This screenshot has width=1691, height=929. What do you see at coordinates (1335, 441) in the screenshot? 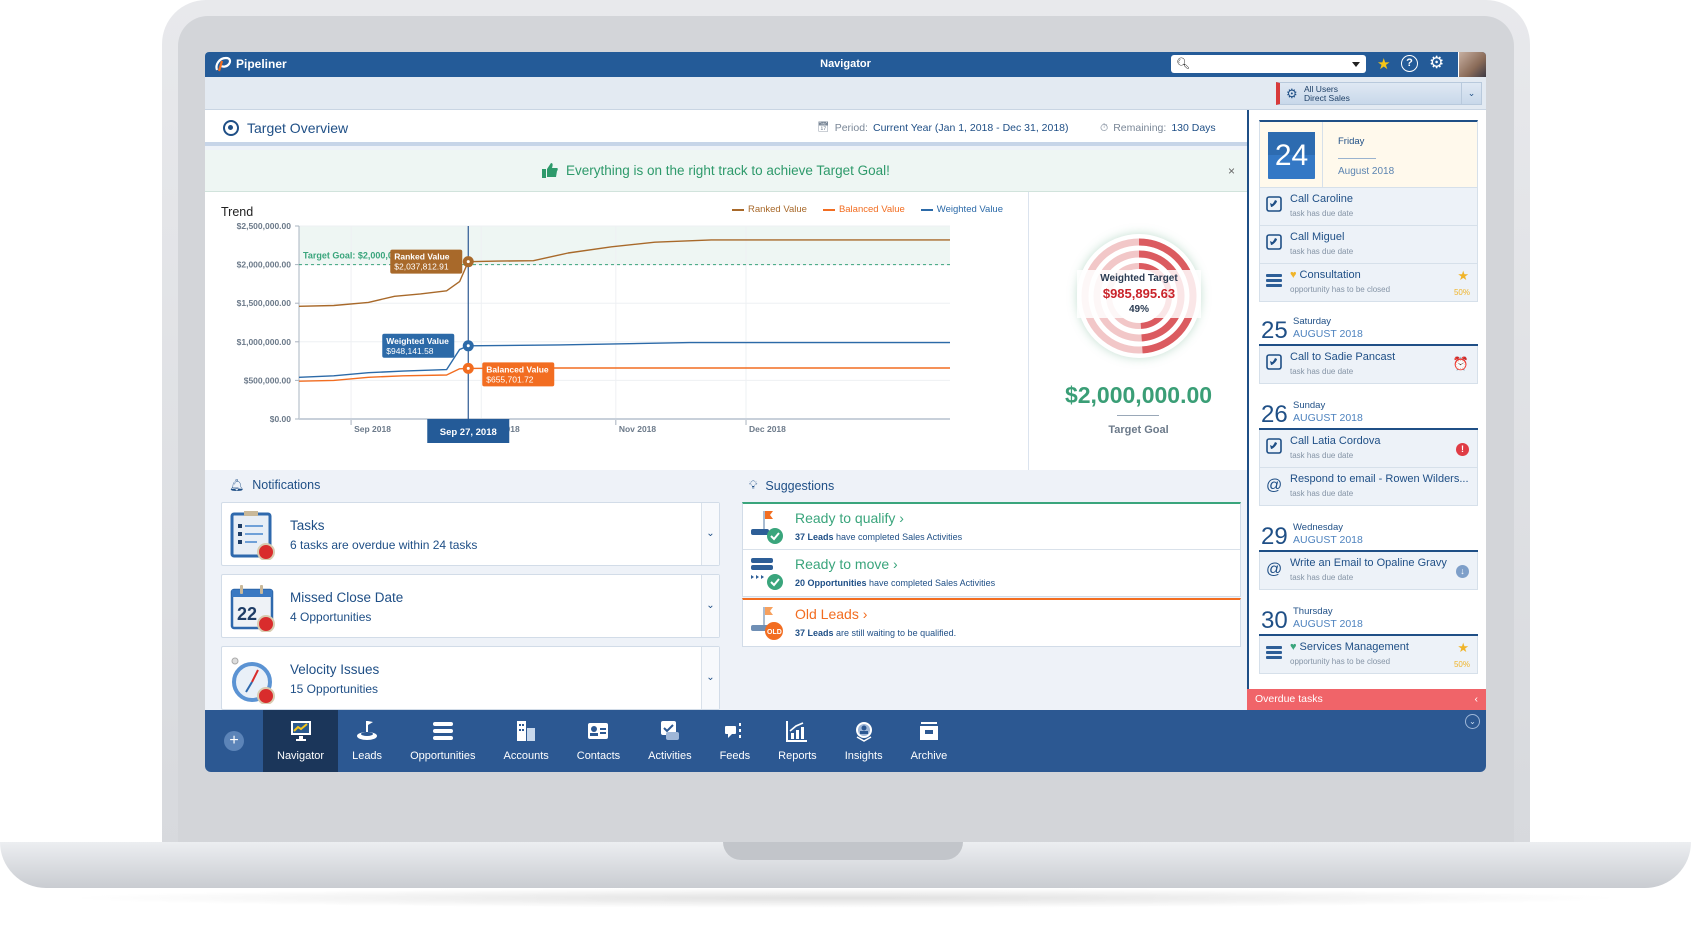
I see `task-title: Call Latia Cordova` at bounding box center [1335, 441].